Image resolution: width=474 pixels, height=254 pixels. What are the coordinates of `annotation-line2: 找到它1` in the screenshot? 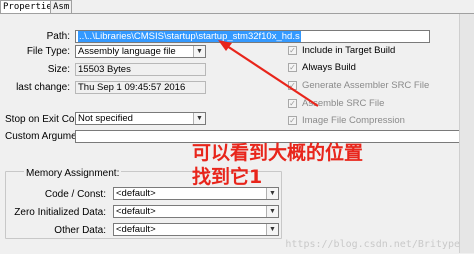 It's located at (227, 177).